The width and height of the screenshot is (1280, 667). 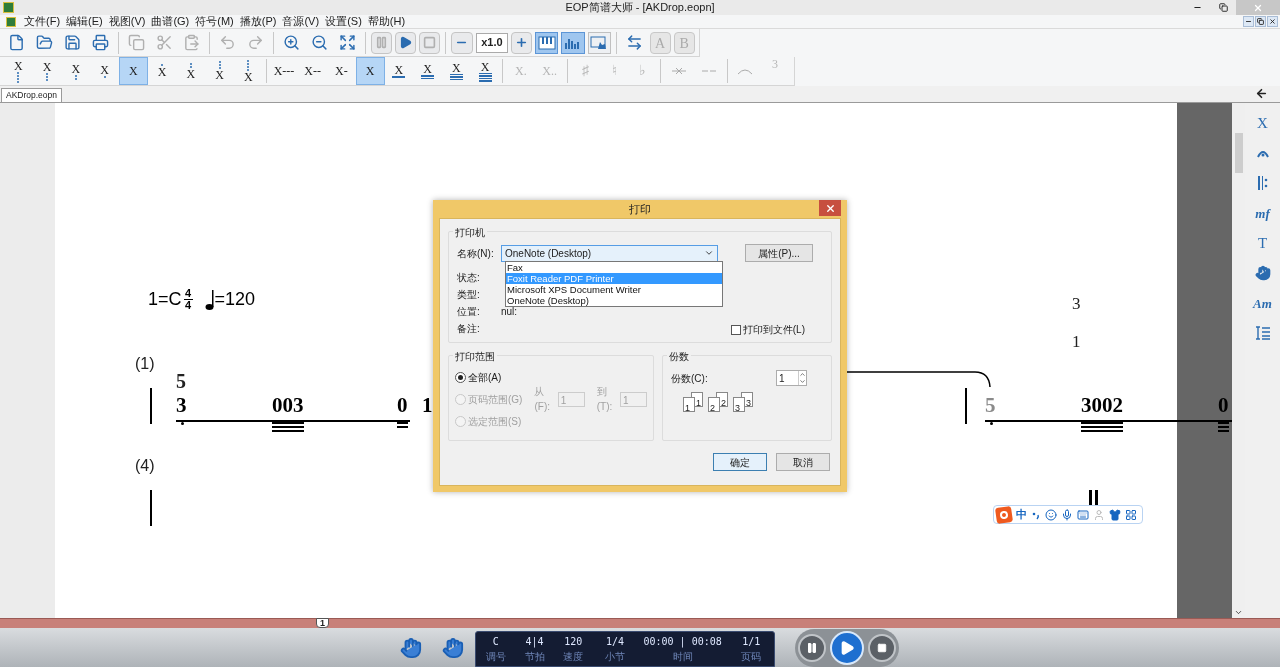 I want to click on restore-button, so click(x=1260, y=21).